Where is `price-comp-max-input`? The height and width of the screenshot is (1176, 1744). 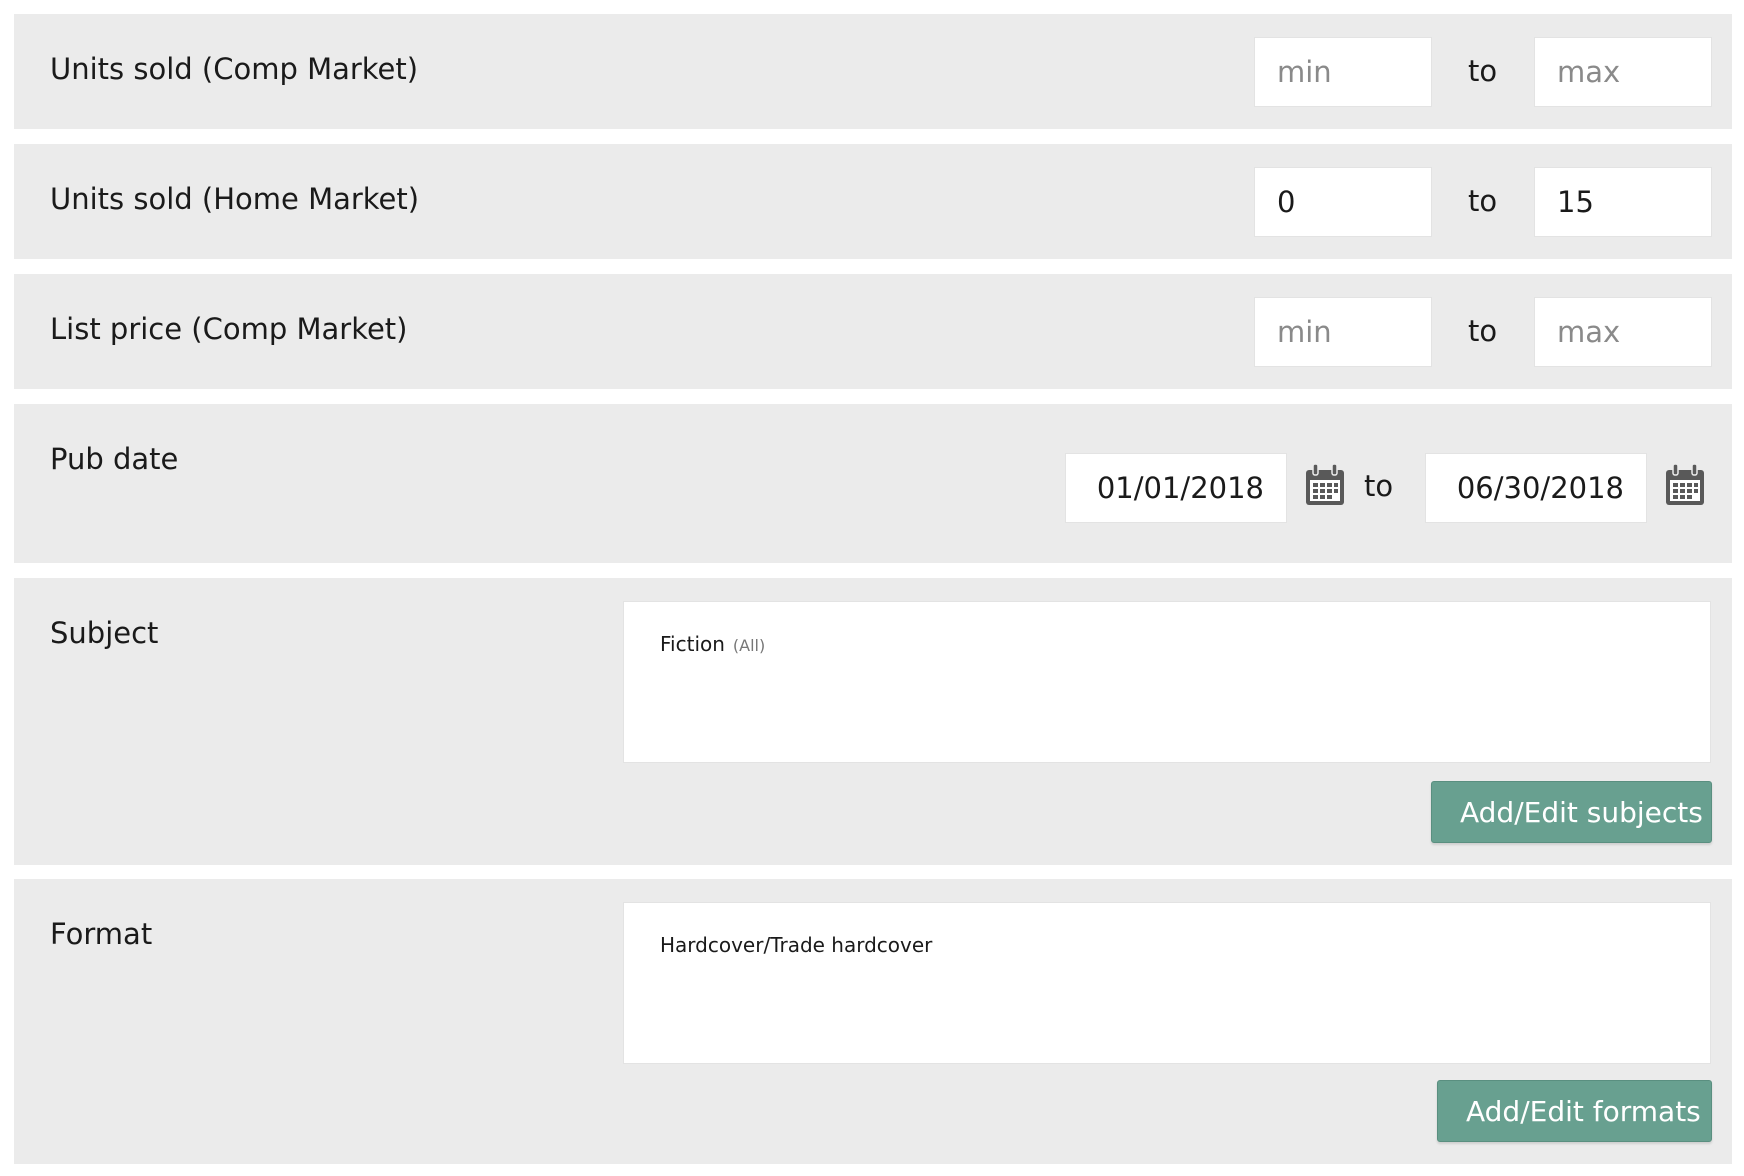
price-comp-max-input is located at coordinates (1623, 332).